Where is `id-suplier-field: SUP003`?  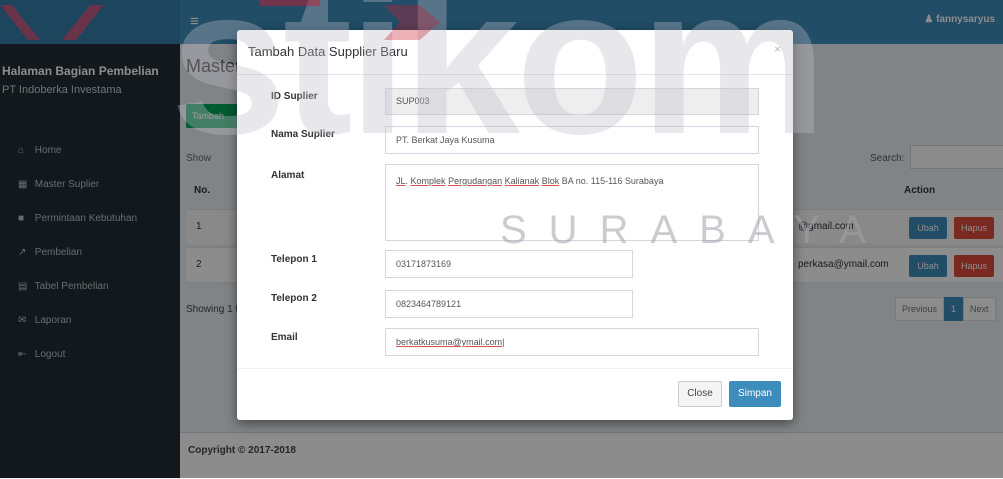
id-suplier-field: SUP003 is located at coordinates (572, 101).